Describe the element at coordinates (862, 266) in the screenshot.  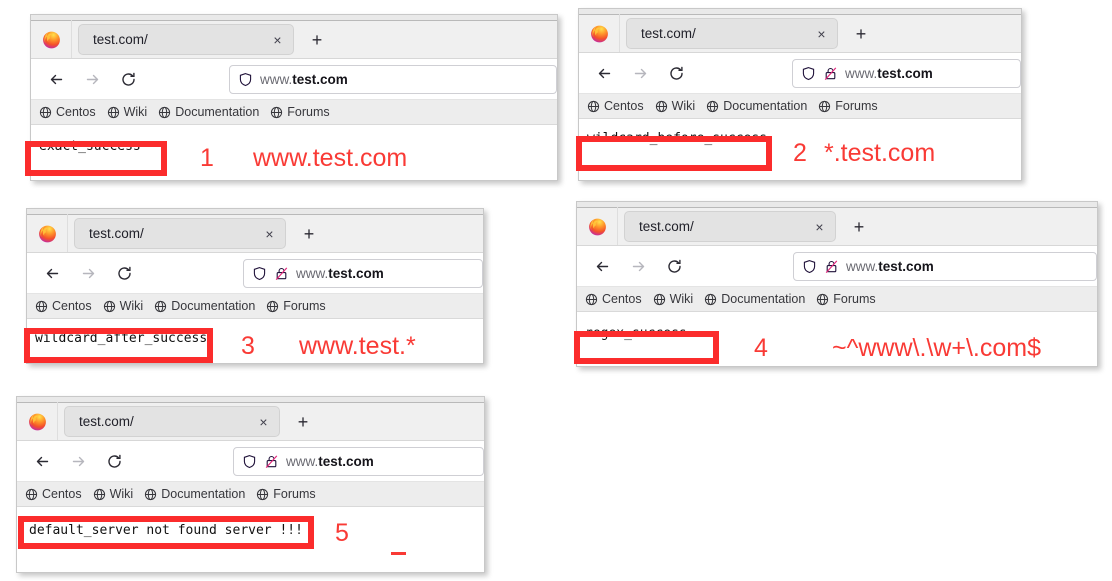
I see `url-prefix: www.` at that location.